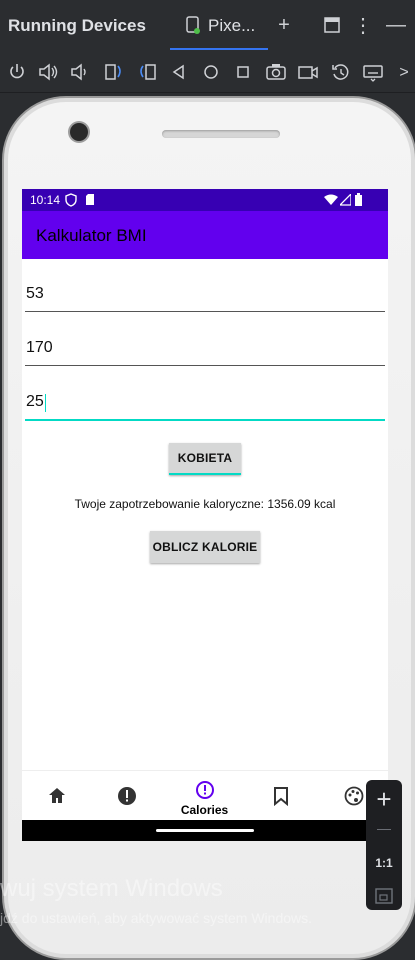 This screenshot has width=415, height=960. Describe the element at coordinates (384, 896) in the screenshot. I see `fit-screen-icon` at that location.